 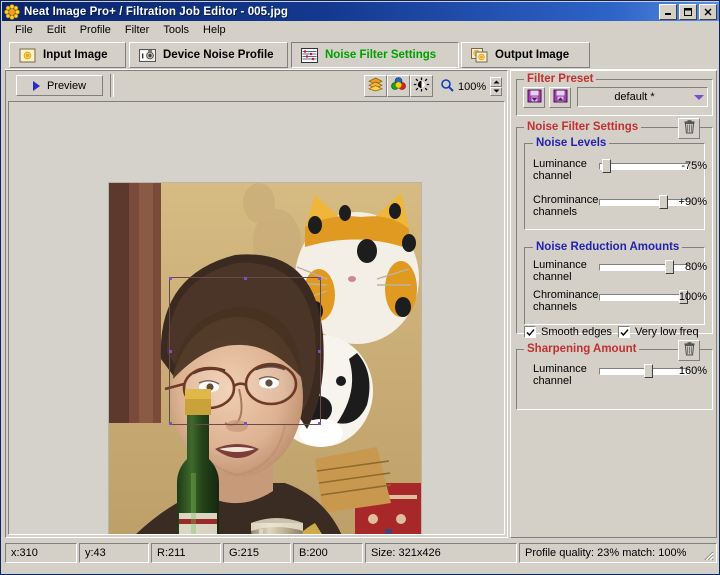 What do you see at coordinates (12, 11) in the screenshot?
I see `sun-flower-icon` at bounding box center [12, 11].